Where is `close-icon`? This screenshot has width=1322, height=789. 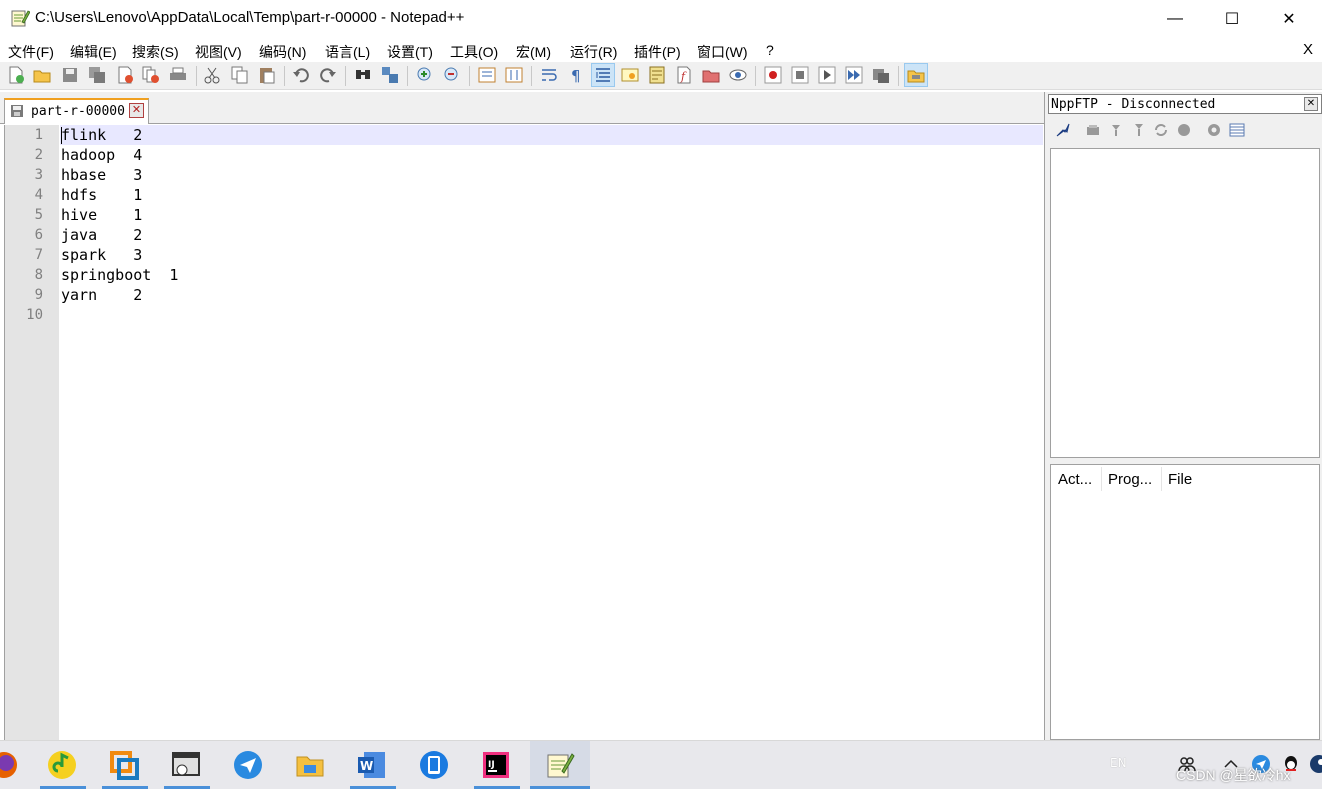 close-icon is located at coordinates (125, 75).